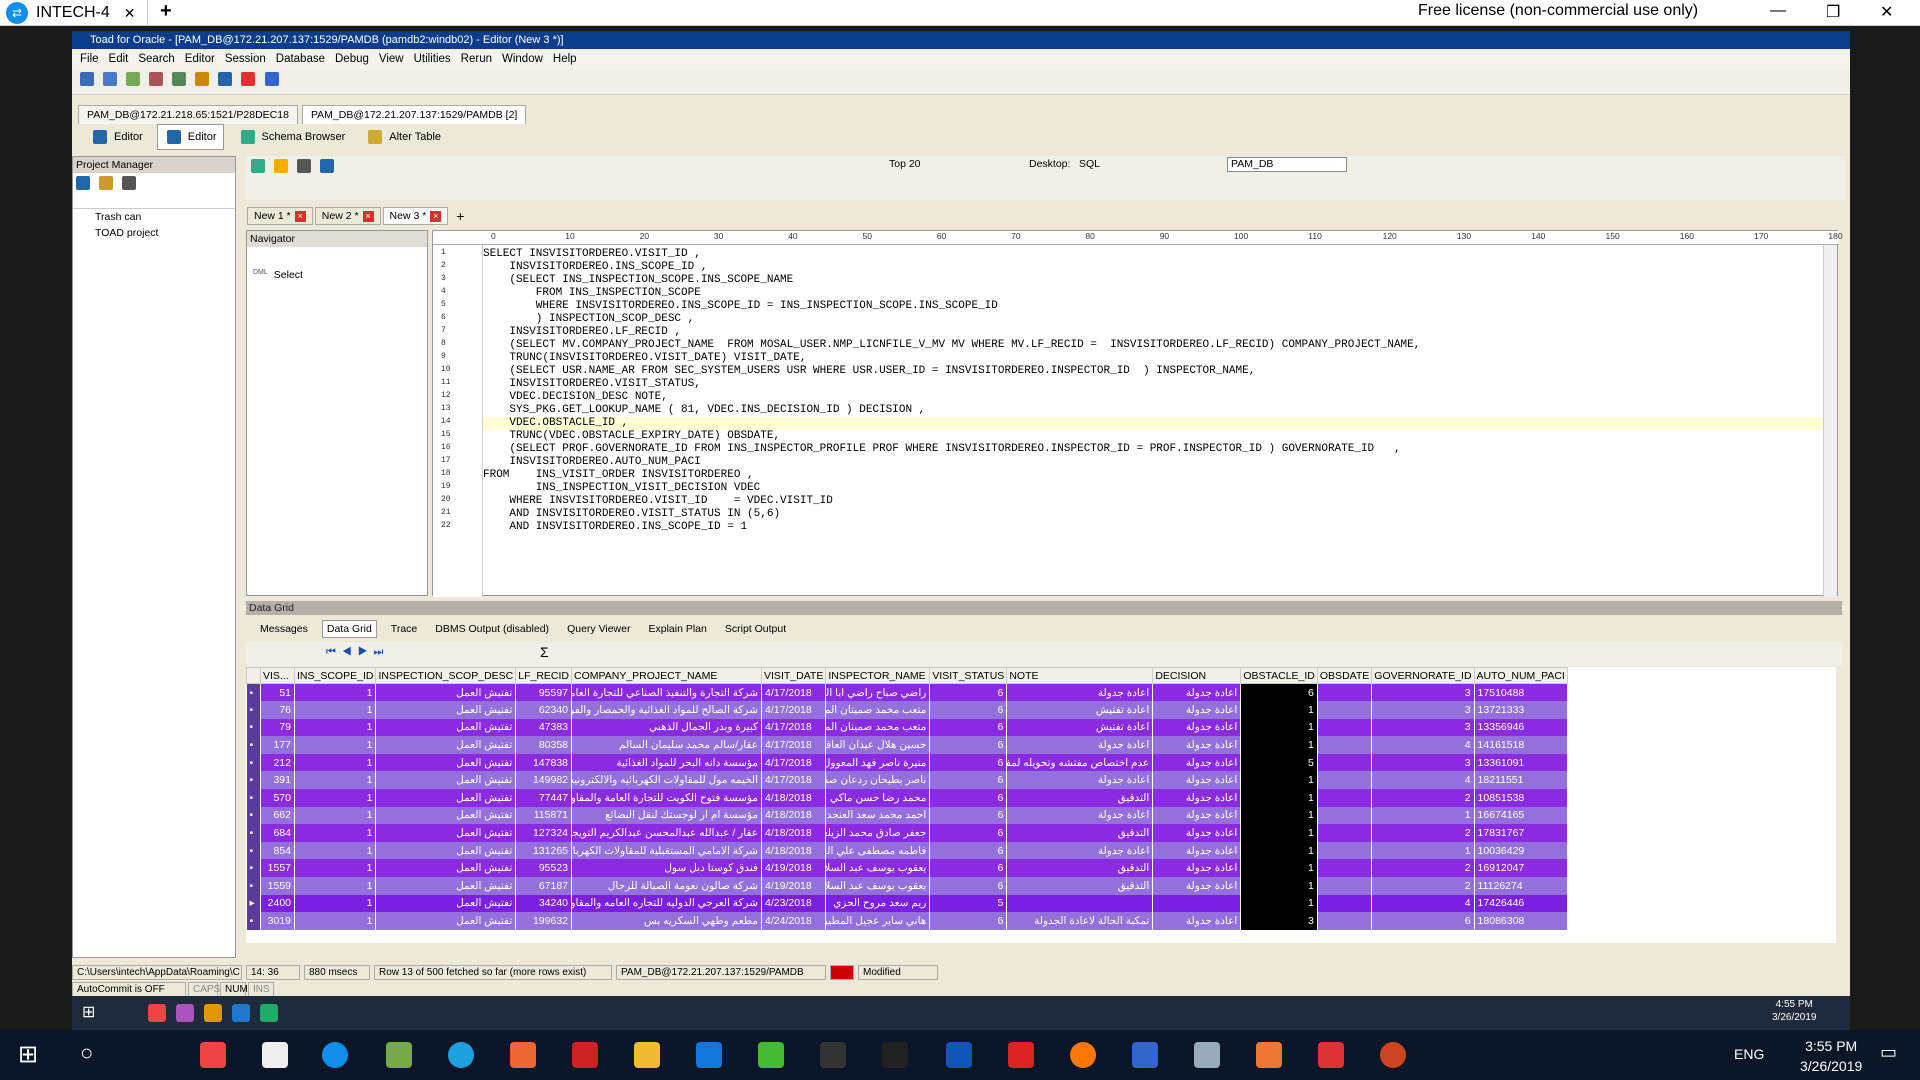 The width and height of the screenshot is (1920, 1080). Describe the element at coordinates (281, 166) in the screenshot. I see `favorites-icon` at that location.